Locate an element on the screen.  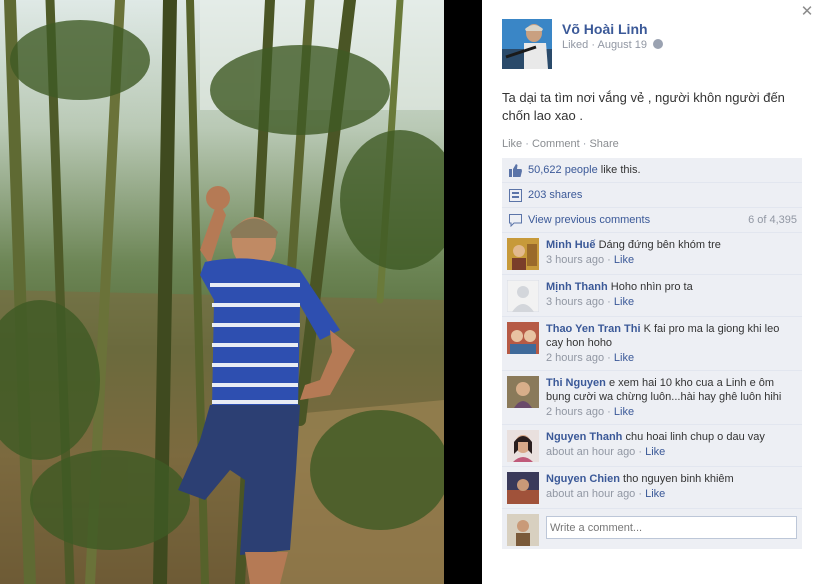
globe-icon is located at coordinates (658, 44).